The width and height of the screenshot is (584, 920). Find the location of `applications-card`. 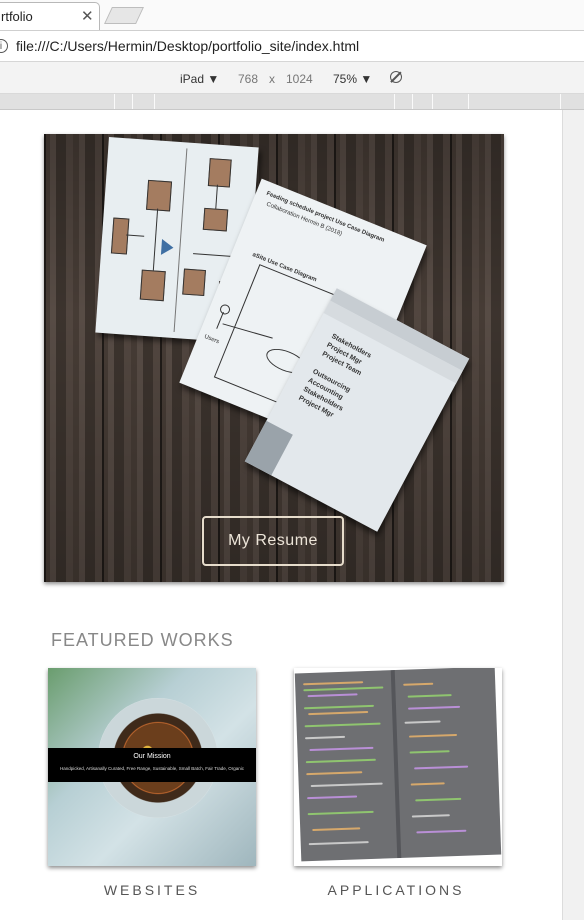

applications-card is located at coordinates (398, 767).